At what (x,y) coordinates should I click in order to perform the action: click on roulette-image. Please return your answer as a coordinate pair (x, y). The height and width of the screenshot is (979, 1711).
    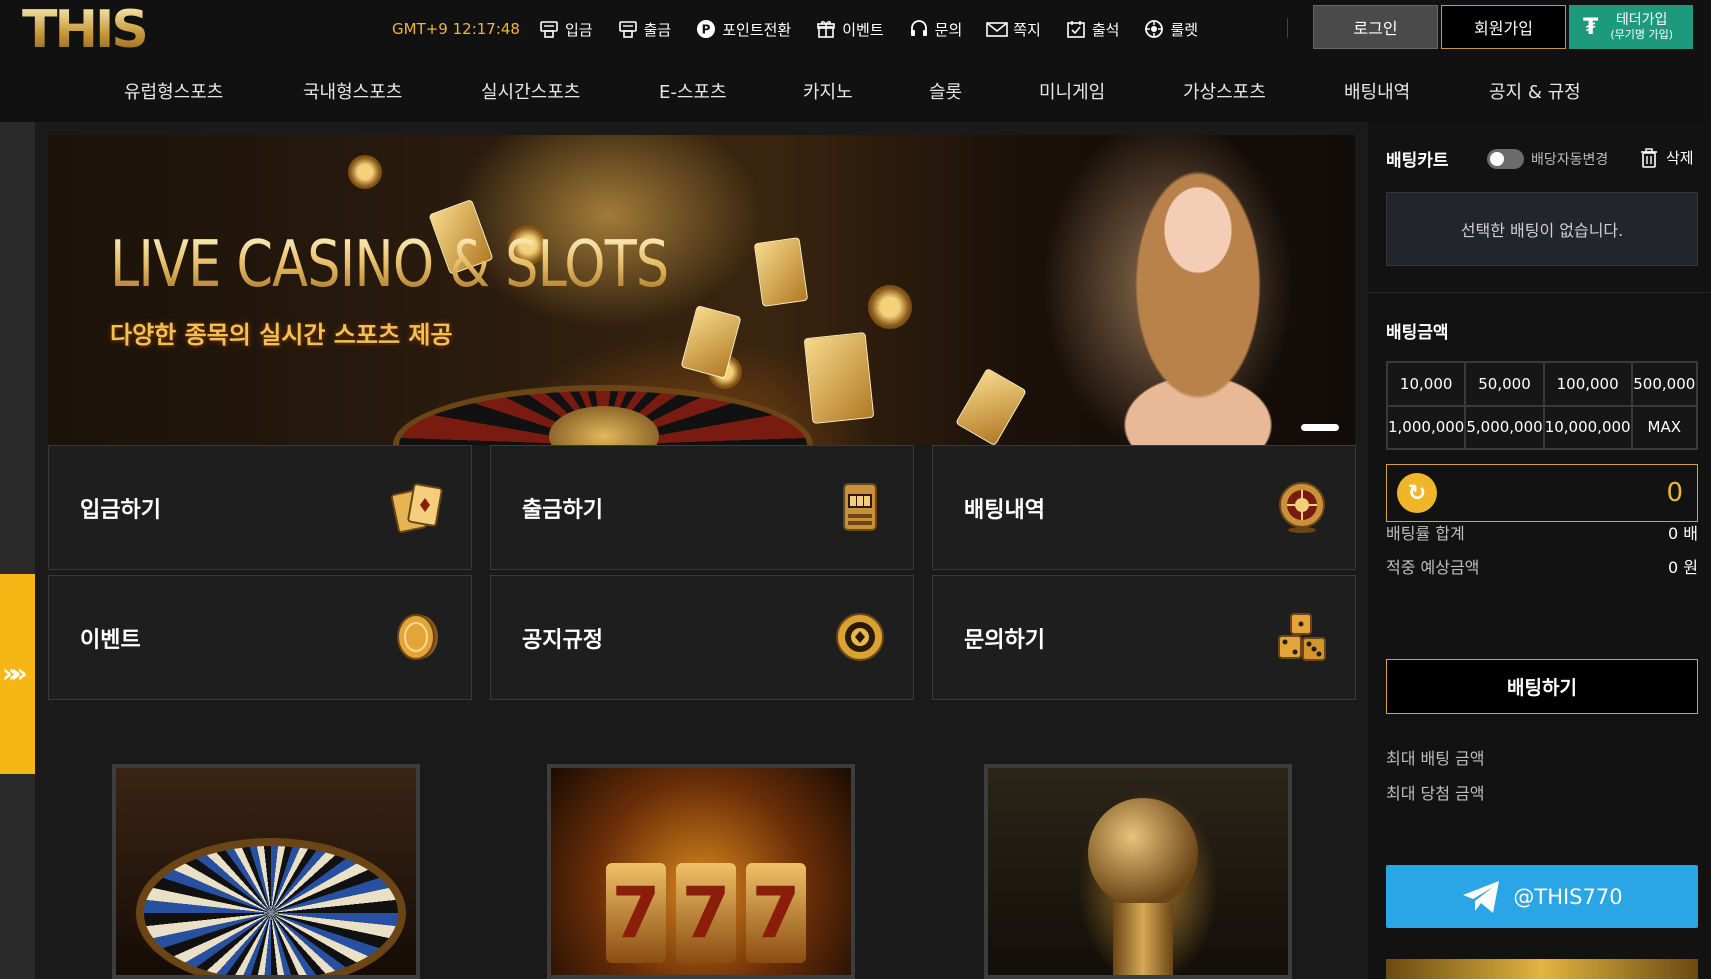
    Looking at the image, I should click on (271, 906).